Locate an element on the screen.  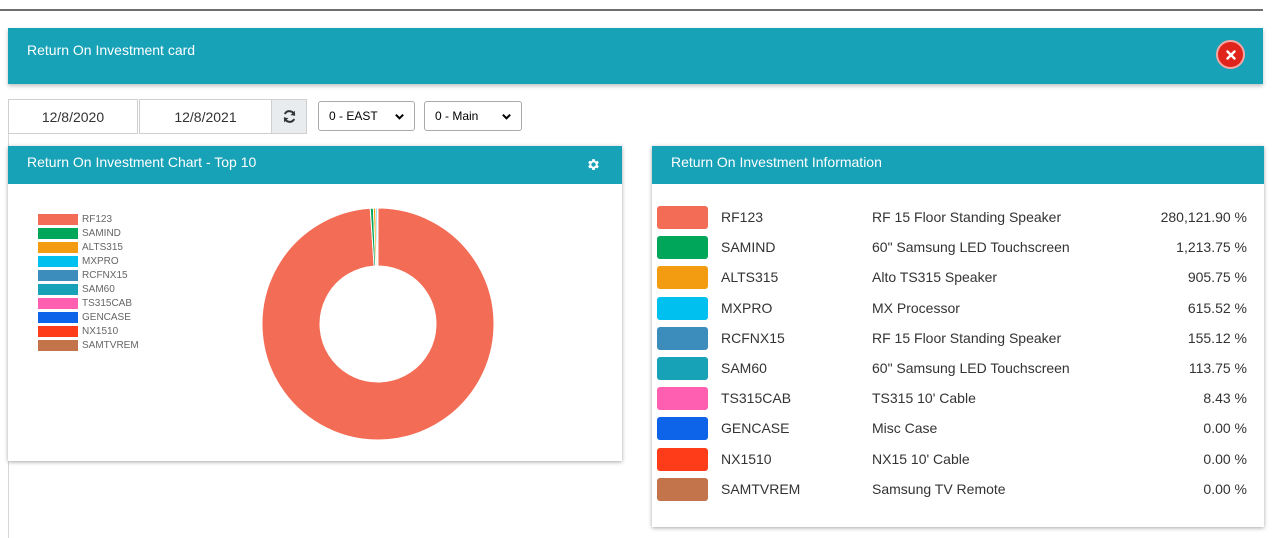
legend-item: TS315CAB is located at coordinates (88, 304).